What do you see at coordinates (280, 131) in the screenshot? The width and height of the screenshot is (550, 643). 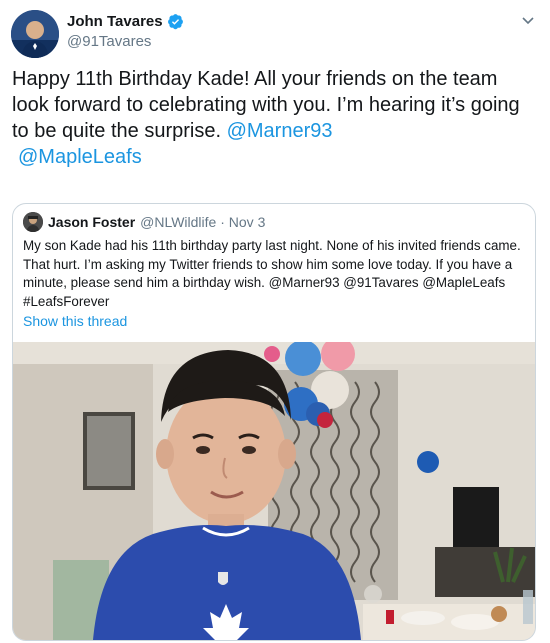 I see `mention-link: @Marner93` at bounding box center [280, 131].